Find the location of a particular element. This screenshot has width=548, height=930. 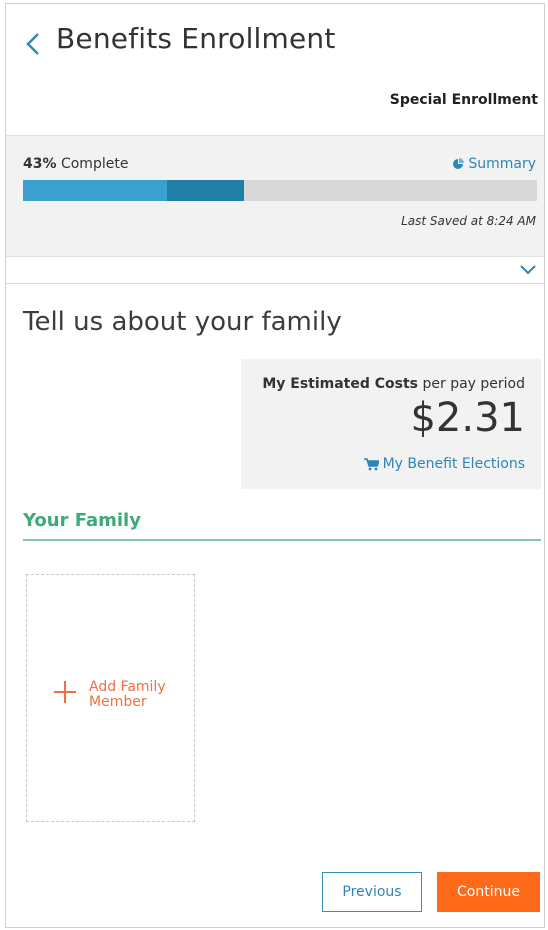

section-title: Tell us about your family is located at coordinates (182, 322).